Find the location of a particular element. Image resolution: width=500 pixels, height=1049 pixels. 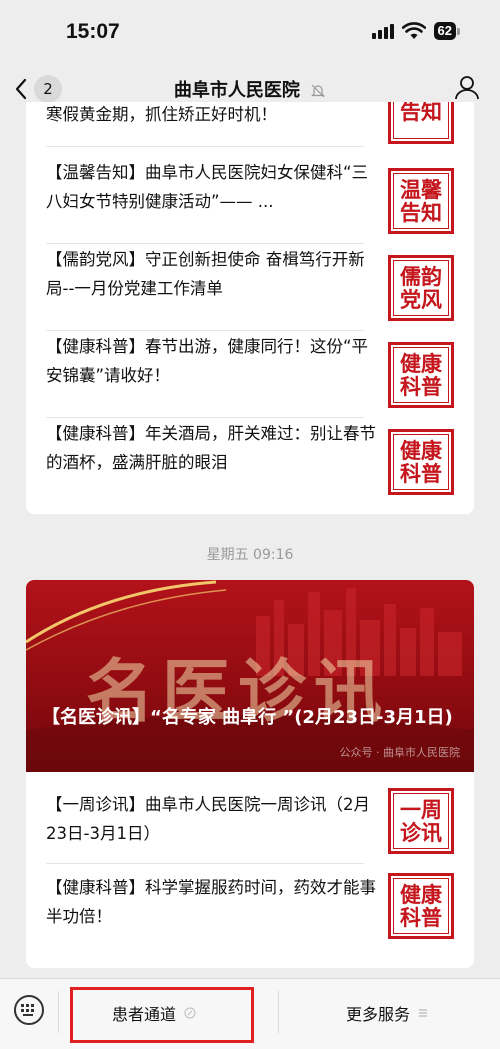

page-title: 曲阜市人民医院 is located at coordinates (250, 89).